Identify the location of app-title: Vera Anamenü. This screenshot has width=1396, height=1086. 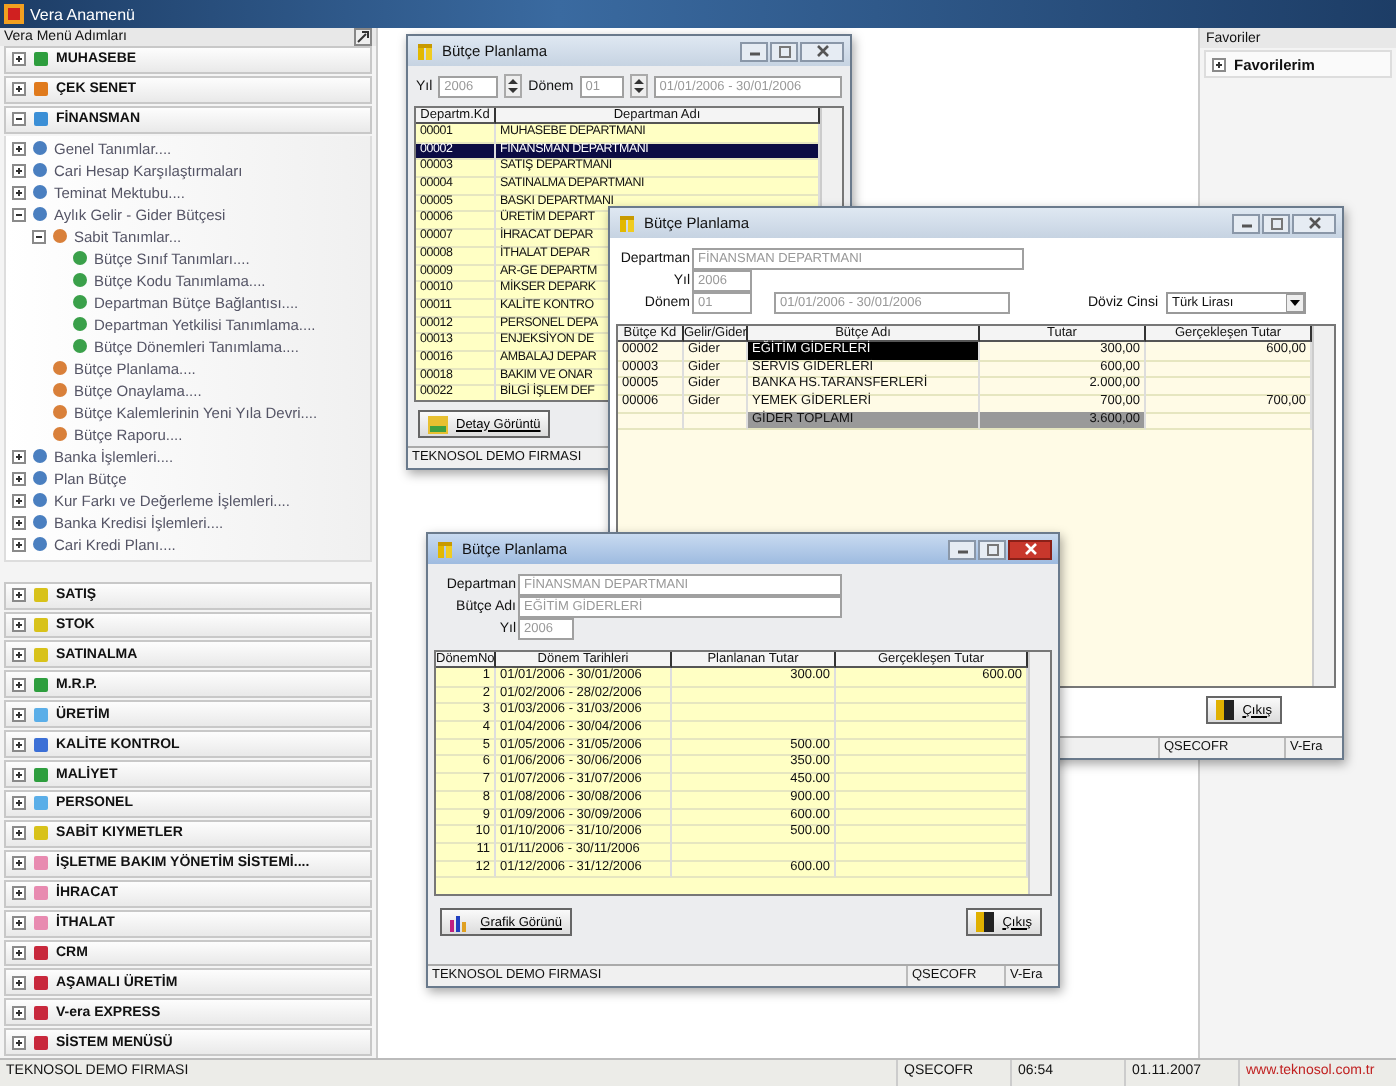
(82, 14).